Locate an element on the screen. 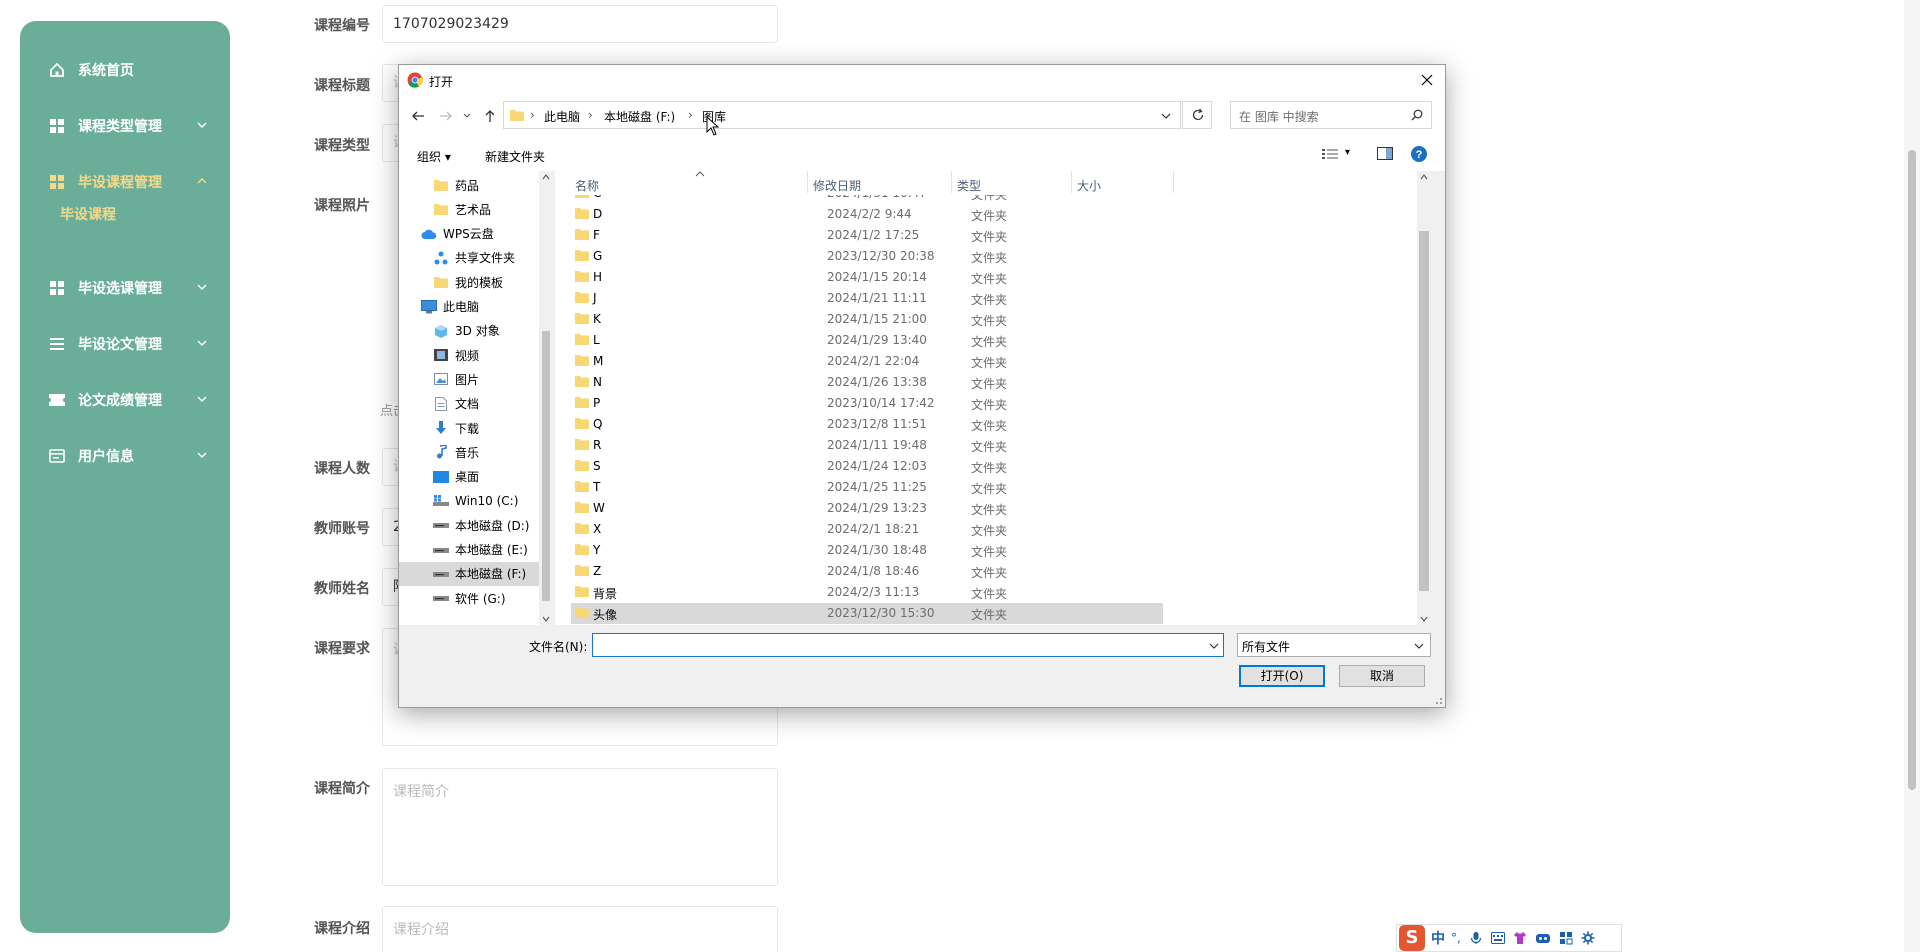 Image resolution: width=1920 pixels, height=952 pixels. search-input: 在 图库 中搜索 is located at coordinates (1331, 115).